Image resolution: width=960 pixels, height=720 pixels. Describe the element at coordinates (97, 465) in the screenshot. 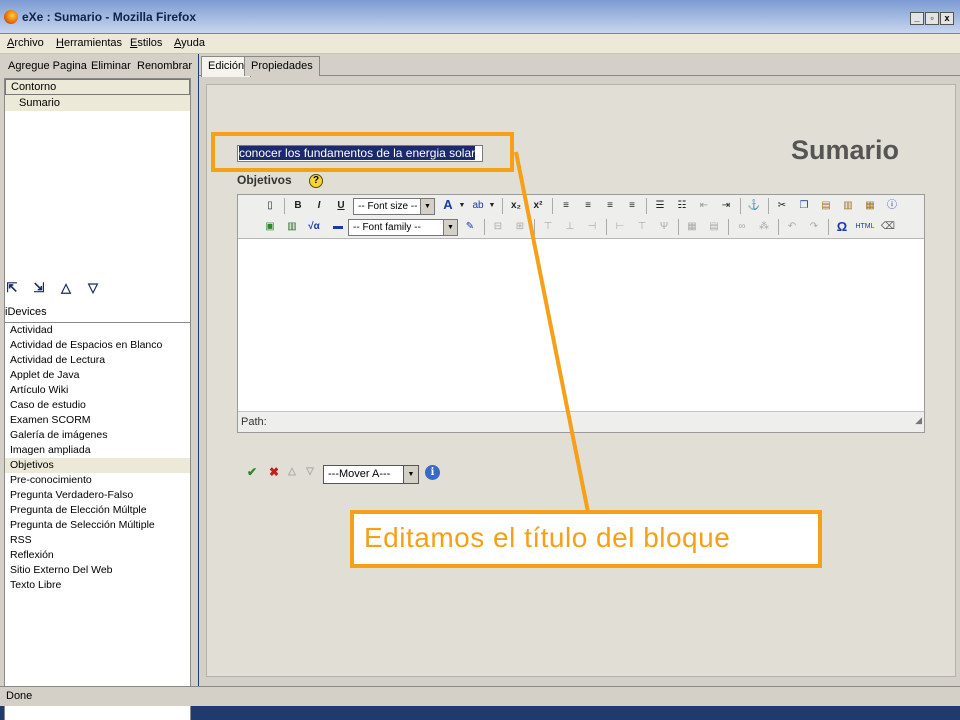

I see `idevice-list-item: Objetivos` at that location.